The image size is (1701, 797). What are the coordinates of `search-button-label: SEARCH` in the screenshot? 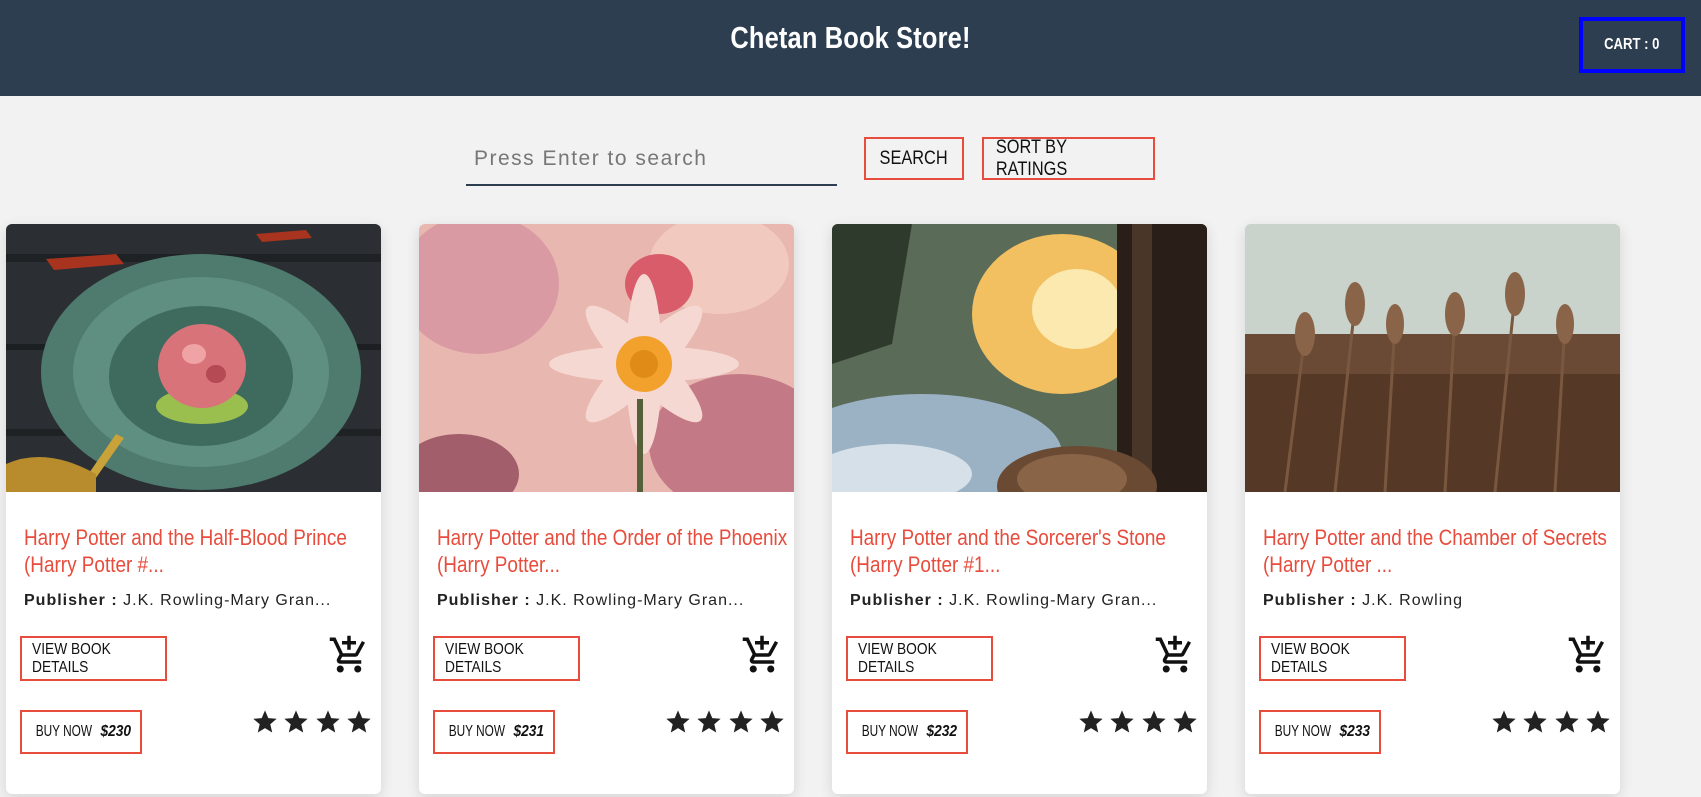 It's located at (914, 158).